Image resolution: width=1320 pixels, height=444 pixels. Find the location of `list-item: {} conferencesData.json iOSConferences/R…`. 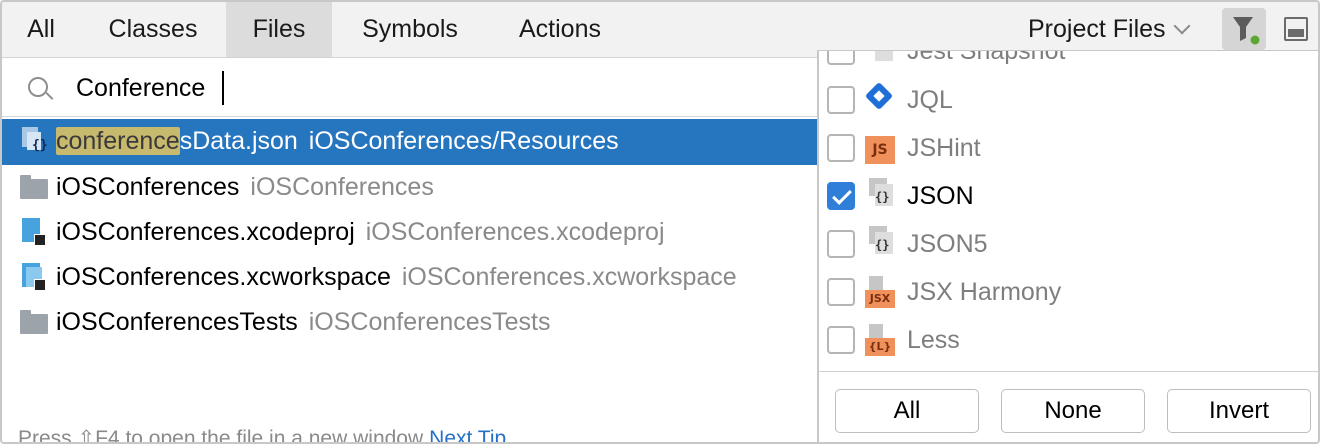

list-item: {} conferencesData.json iOSConferences/R… is located at coordinates (411, 142).